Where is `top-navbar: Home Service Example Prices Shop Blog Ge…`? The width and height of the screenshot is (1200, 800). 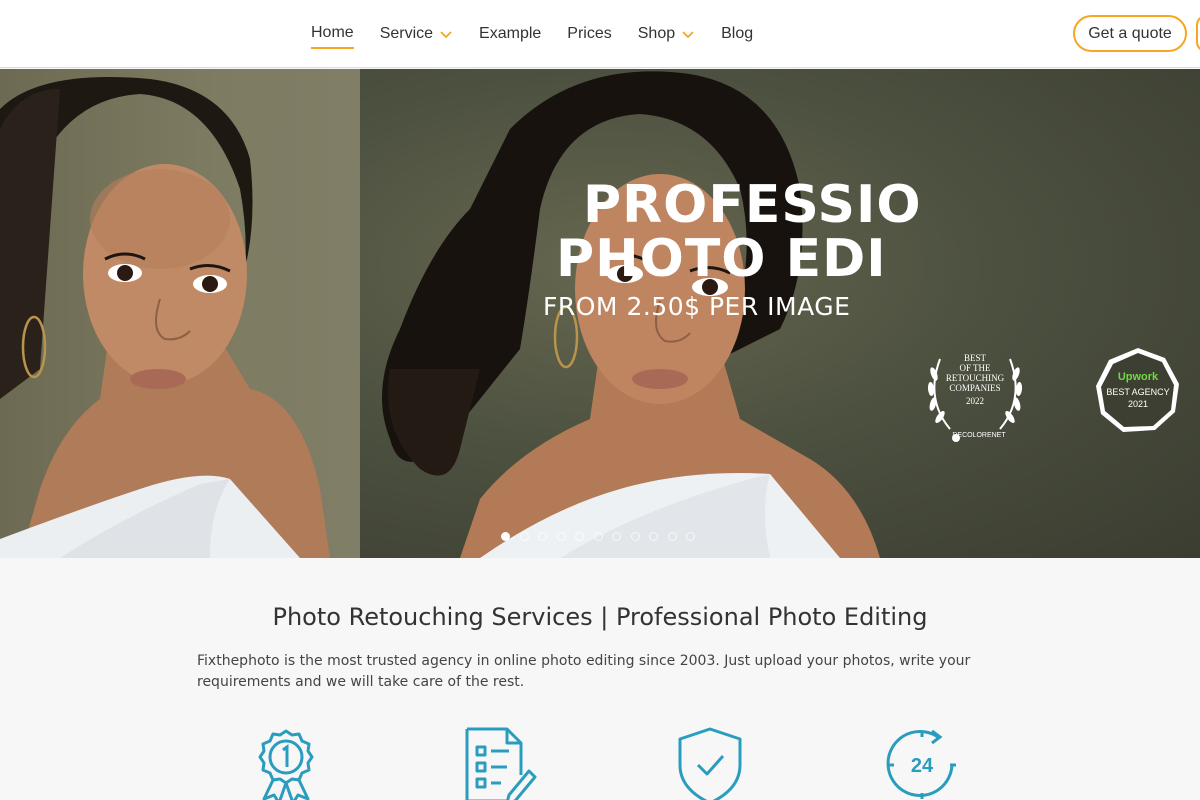
top-navbar: Home Service Example Prices Shop Blog Ge… is located at coordinates (600, 34).